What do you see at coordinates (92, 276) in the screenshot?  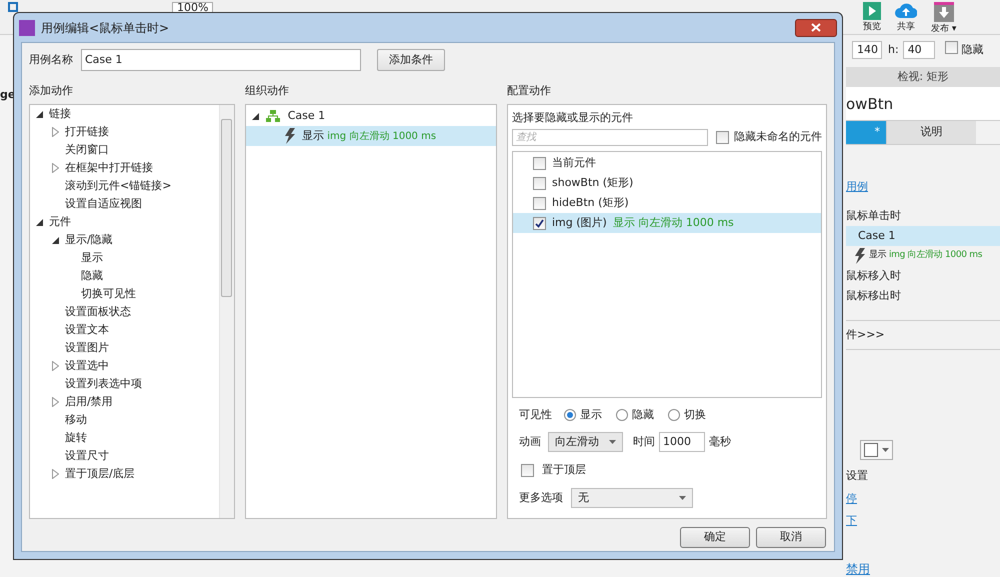 I see `tree-item: 隐藏` at bounding box center [92, 276].